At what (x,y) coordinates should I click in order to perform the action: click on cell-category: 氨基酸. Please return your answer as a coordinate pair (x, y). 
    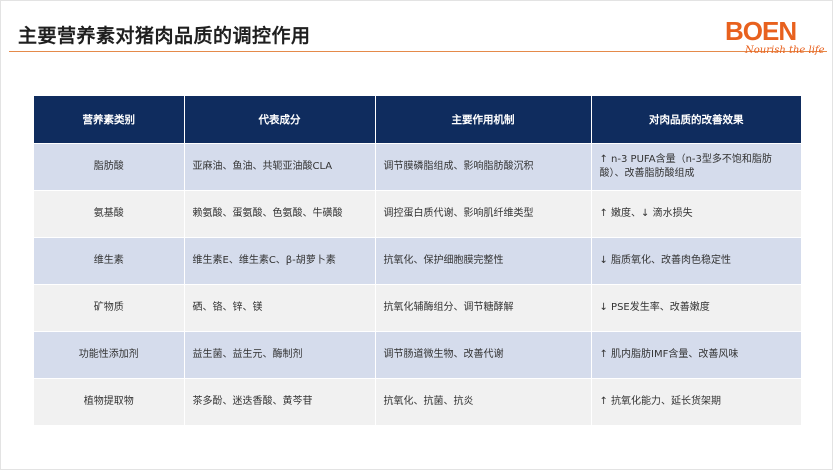
    Looking at the image, I should click on (109, 213).